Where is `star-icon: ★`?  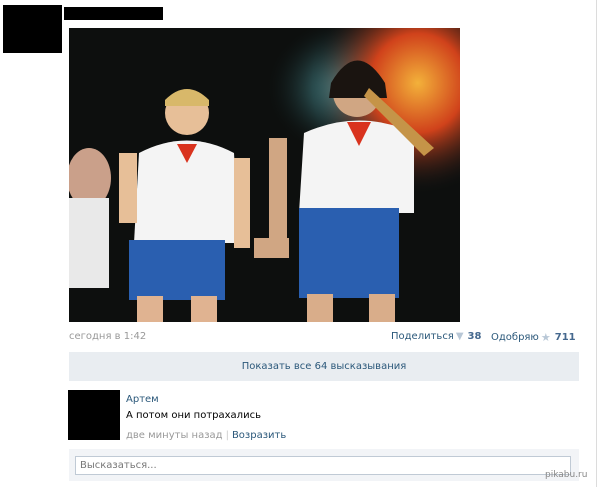 star-icon: ★ is located at coordinates (545, 337).